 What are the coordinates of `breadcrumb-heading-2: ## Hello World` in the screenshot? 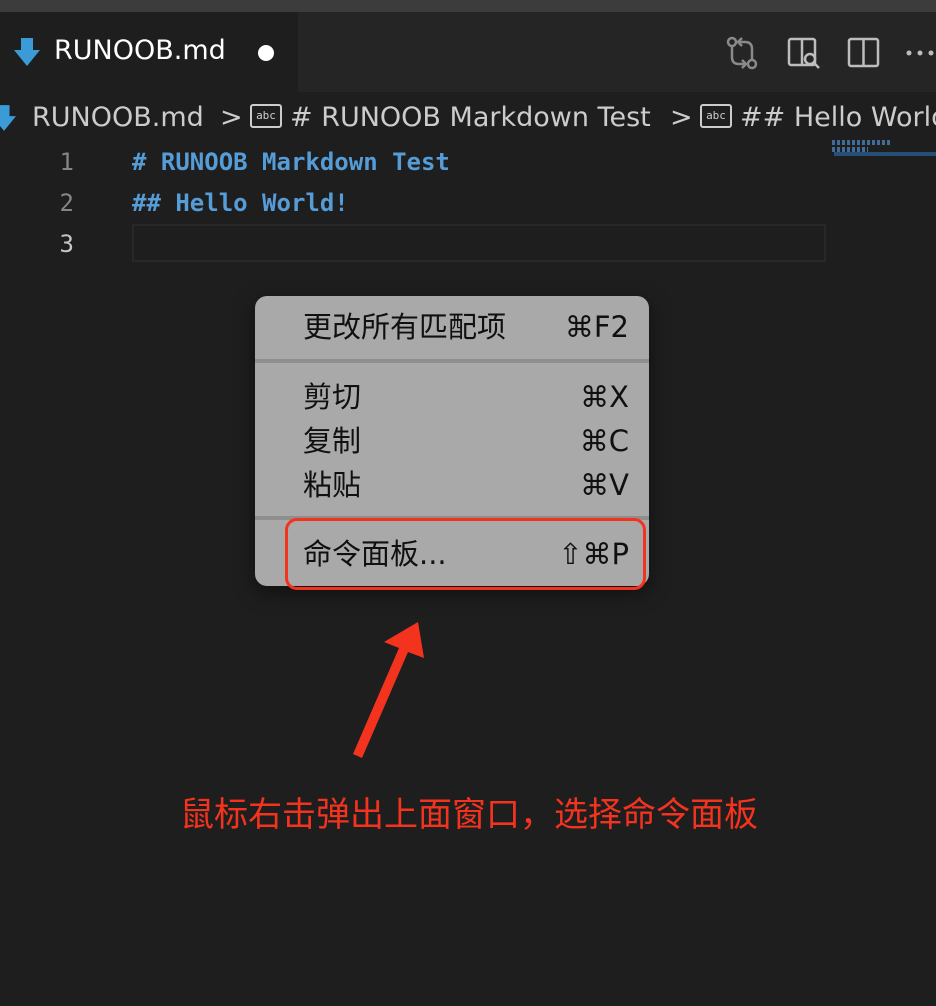 It's located at (838, 118).